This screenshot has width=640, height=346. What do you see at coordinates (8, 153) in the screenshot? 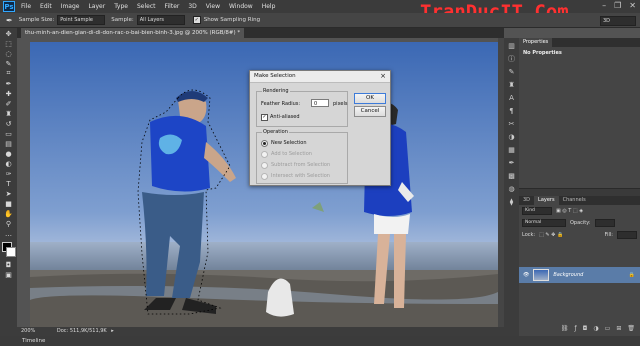
I see `blur-tool-icon: ●` at bounding box center [8, 153].